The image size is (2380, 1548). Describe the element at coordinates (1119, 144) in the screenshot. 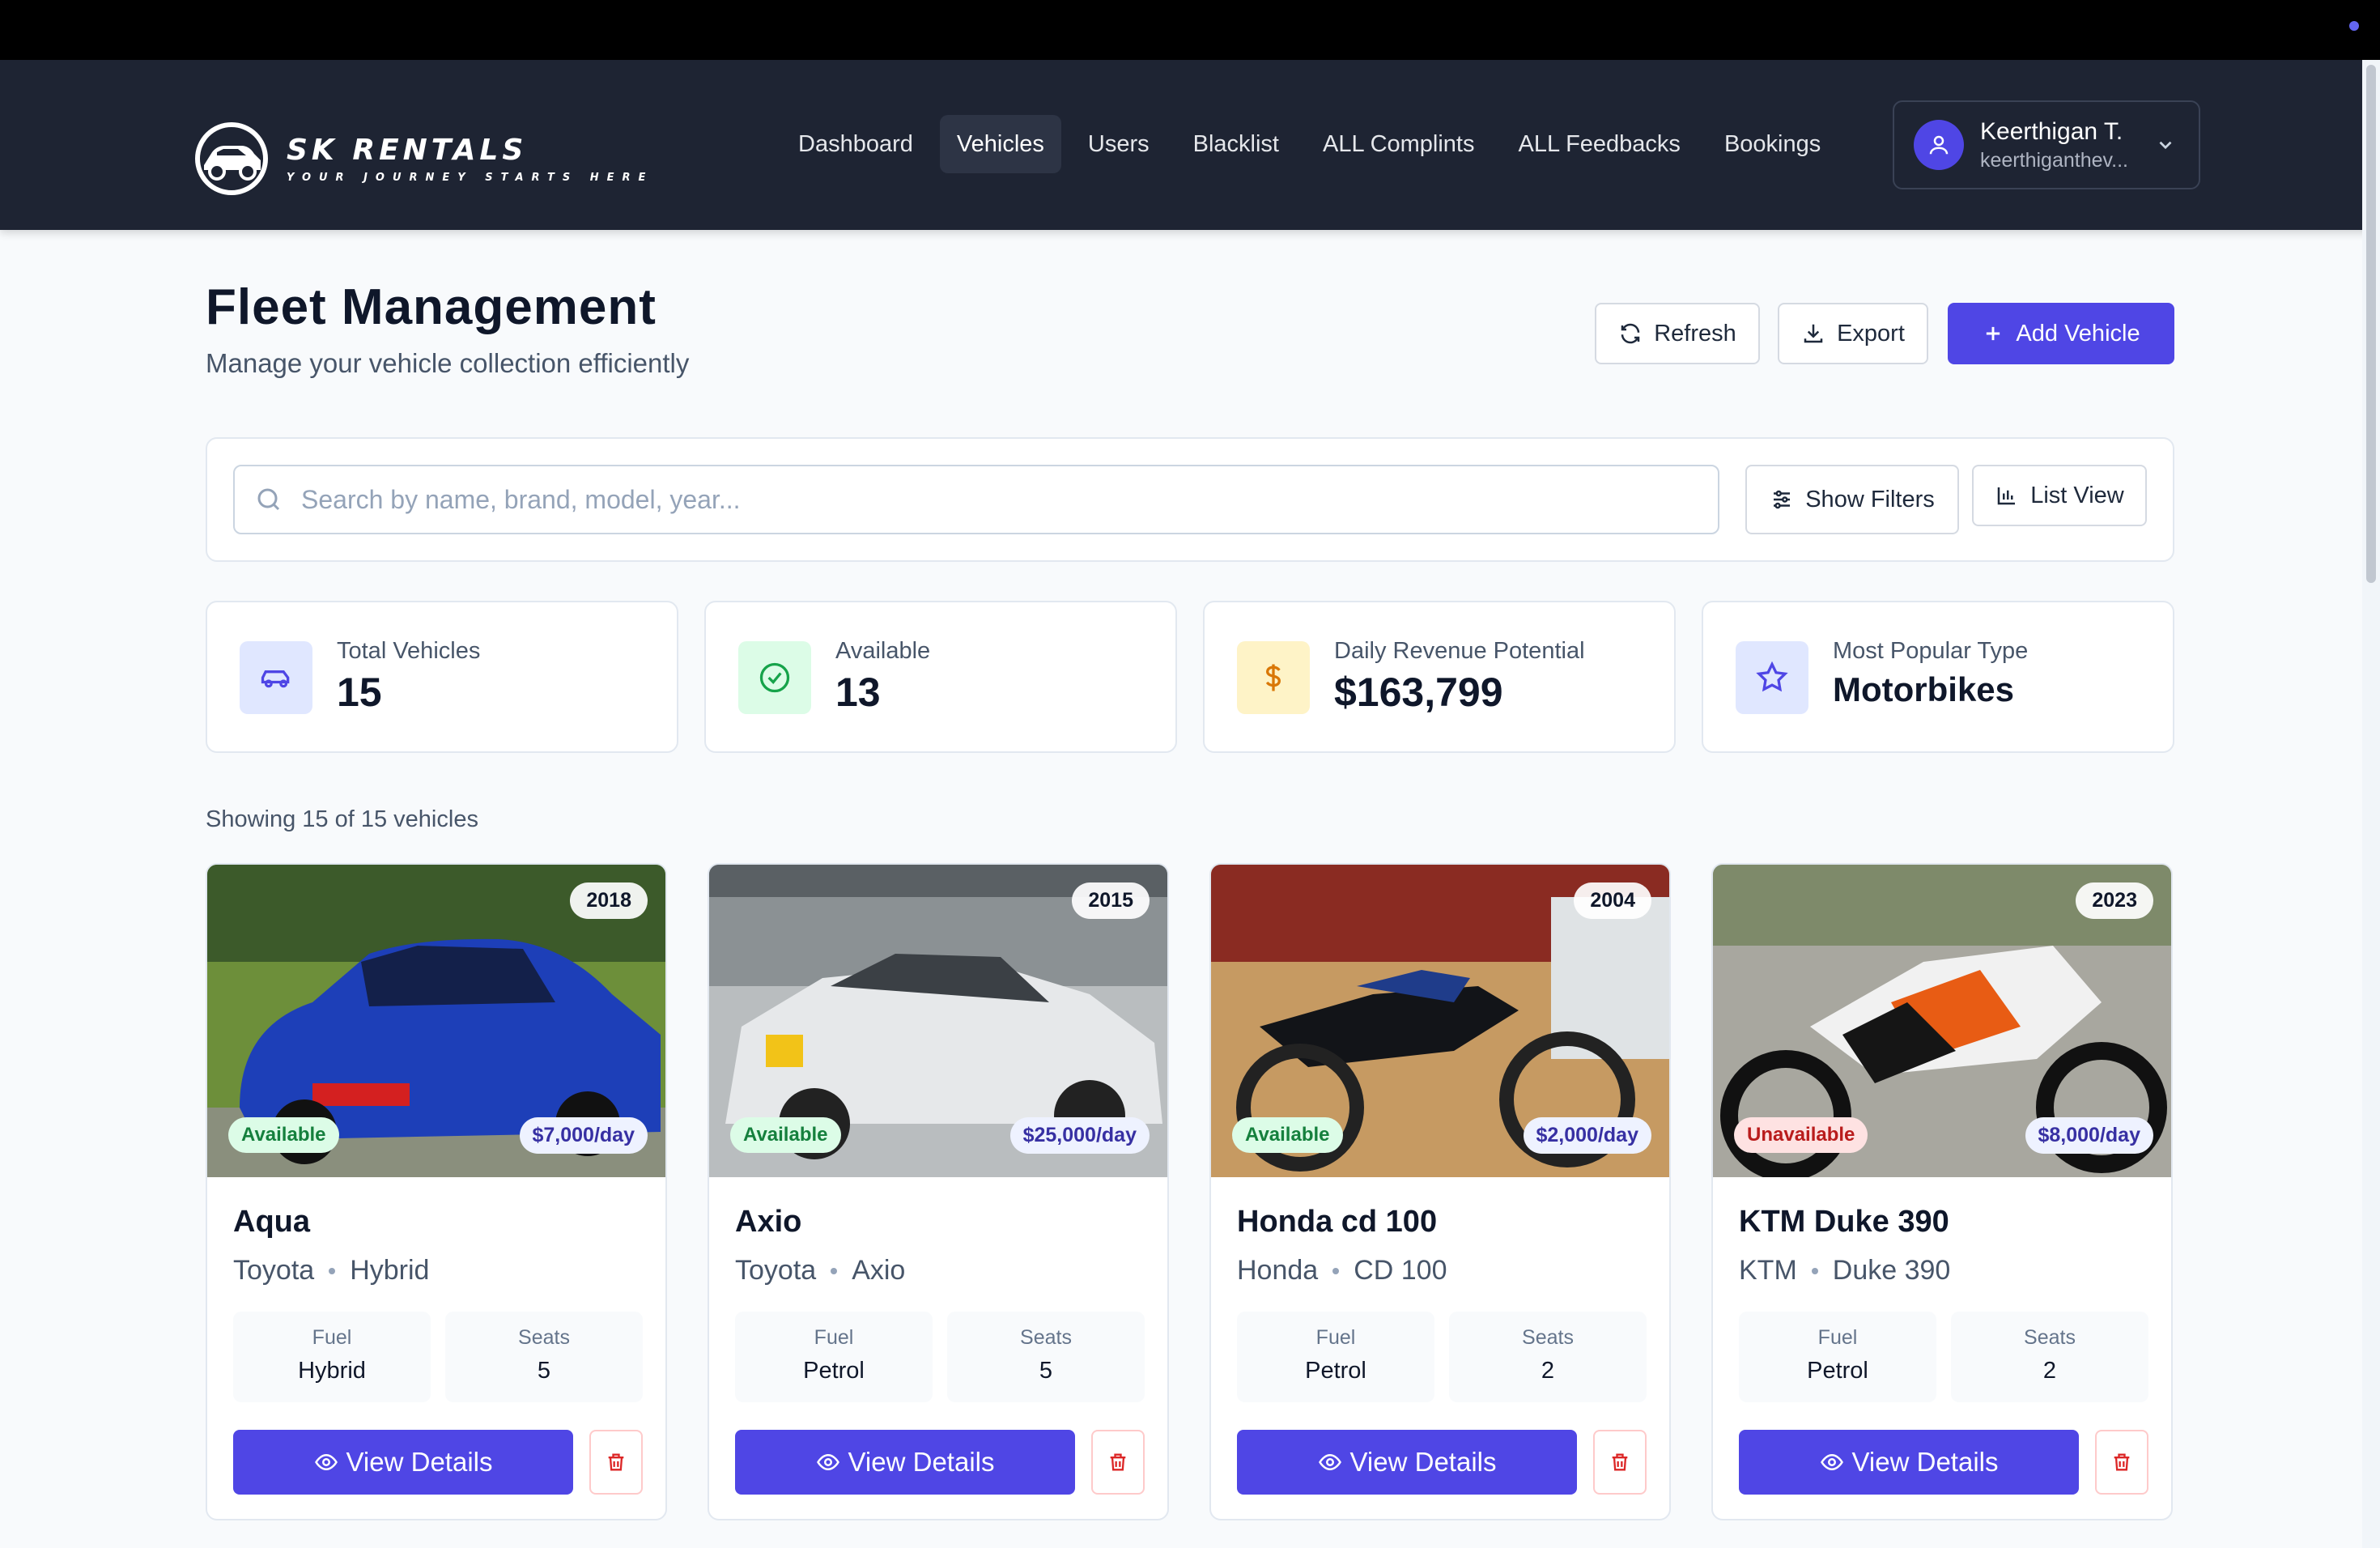

I see `nav-users: Users` at that location.